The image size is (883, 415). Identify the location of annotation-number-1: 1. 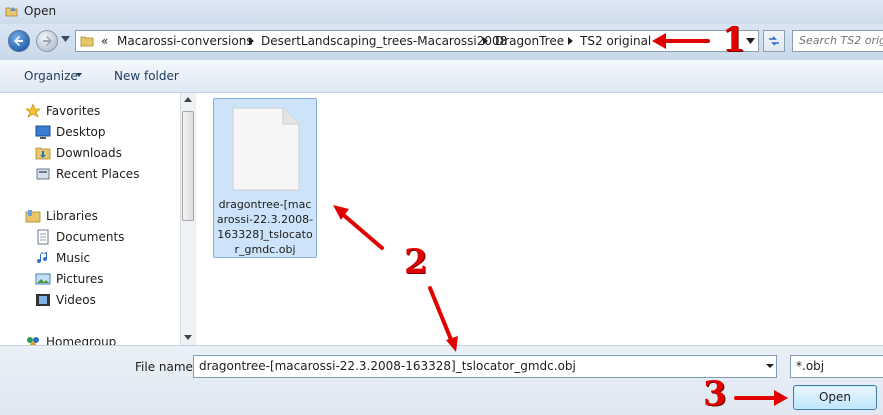
(734, 40).